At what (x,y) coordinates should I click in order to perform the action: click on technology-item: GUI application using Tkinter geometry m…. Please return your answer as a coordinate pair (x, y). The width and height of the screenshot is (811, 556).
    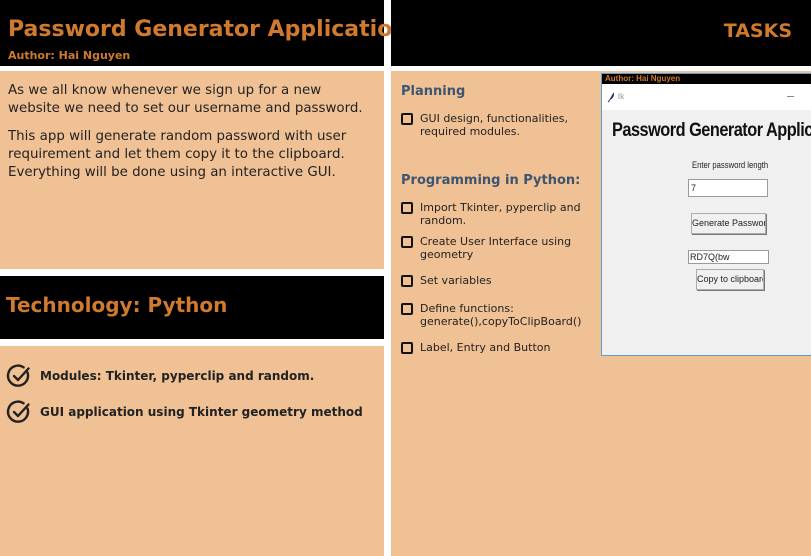
    Looking at the image, I should click on (192, 412).